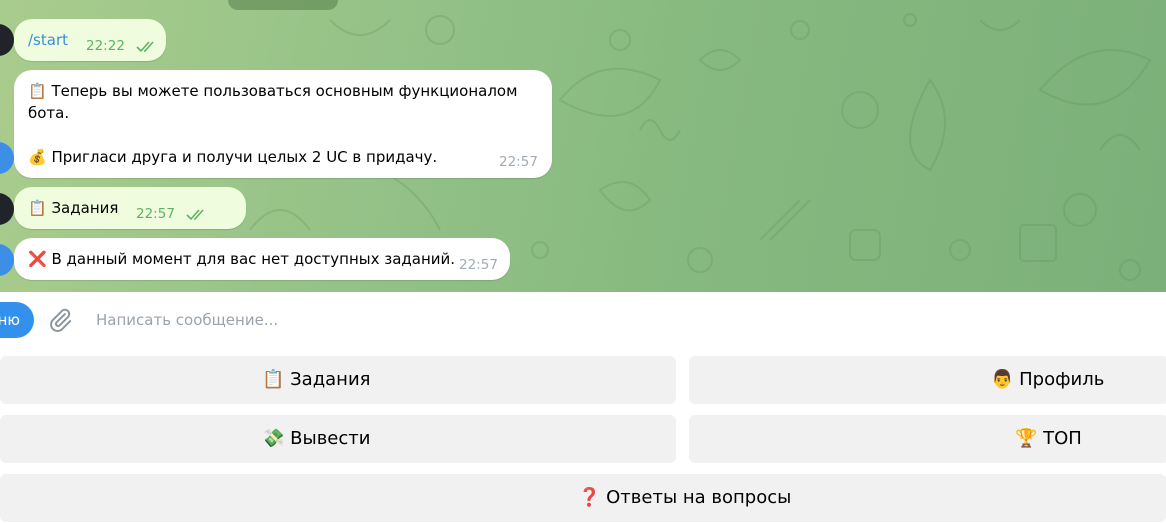  Describe the element at coordinates (60, 320) in the screenshot. I see `paperclip-icon` at that location.